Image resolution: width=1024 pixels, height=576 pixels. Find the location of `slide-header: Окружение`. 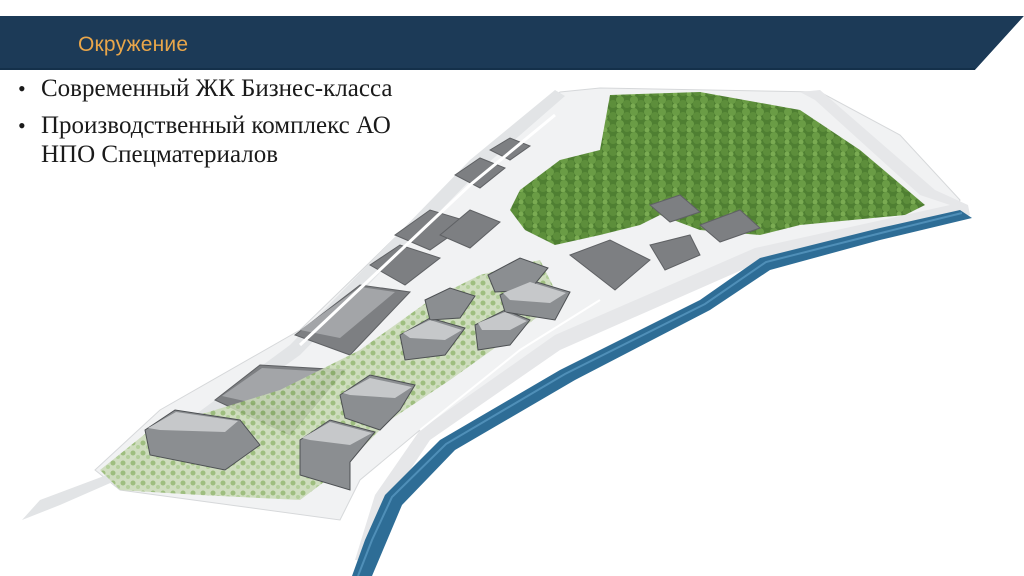

slide-header: Окружение is located at coordinates (512, 43).